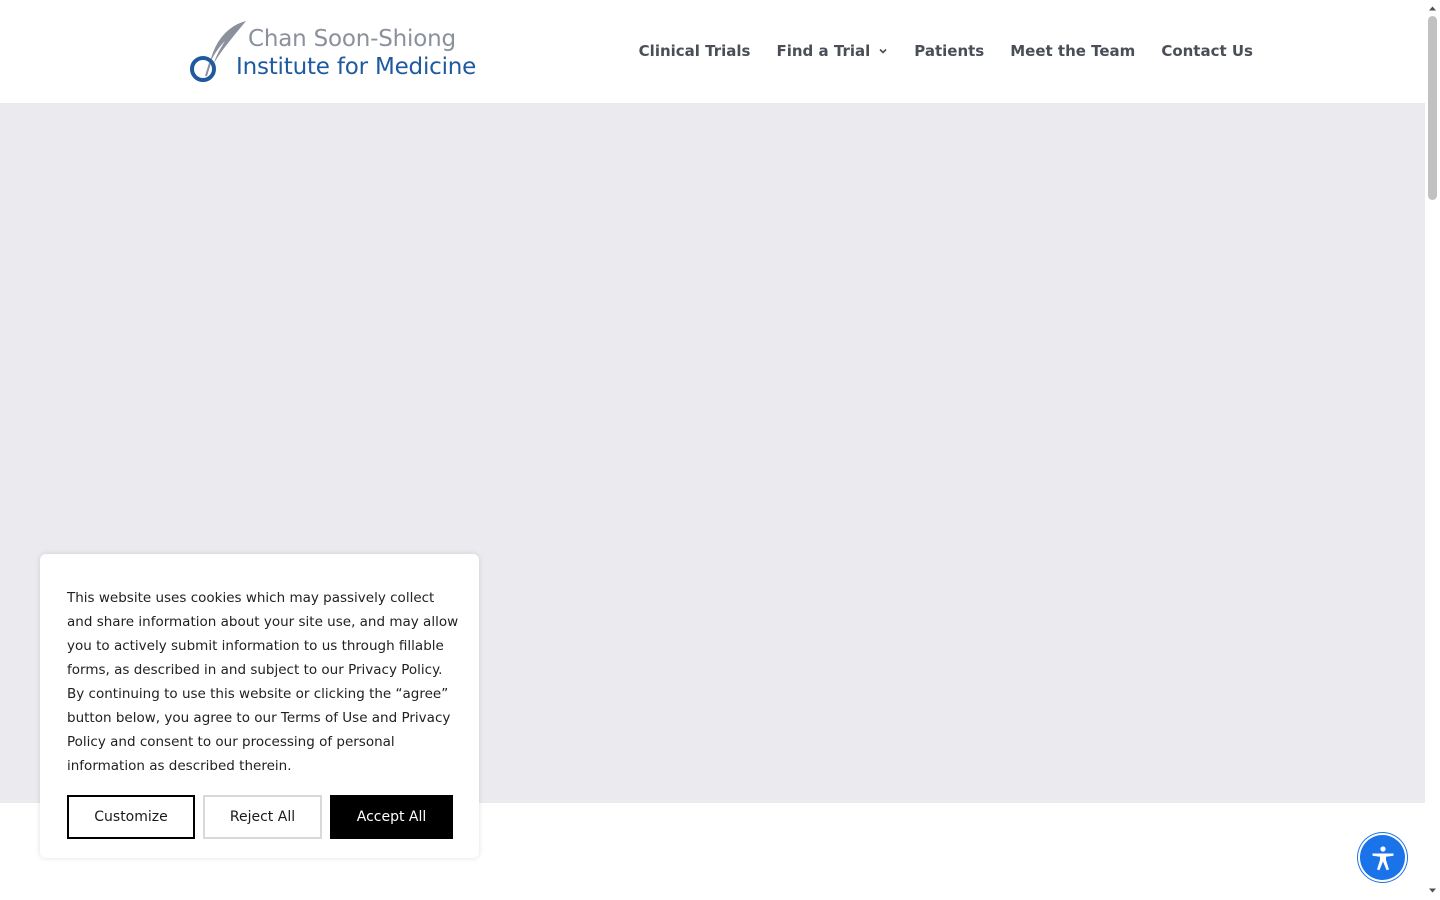 The height and width of the screenshot is (900, 1440). I want to click on nav-item-clinical-trials: Clinical Trials, so click(695, 51).